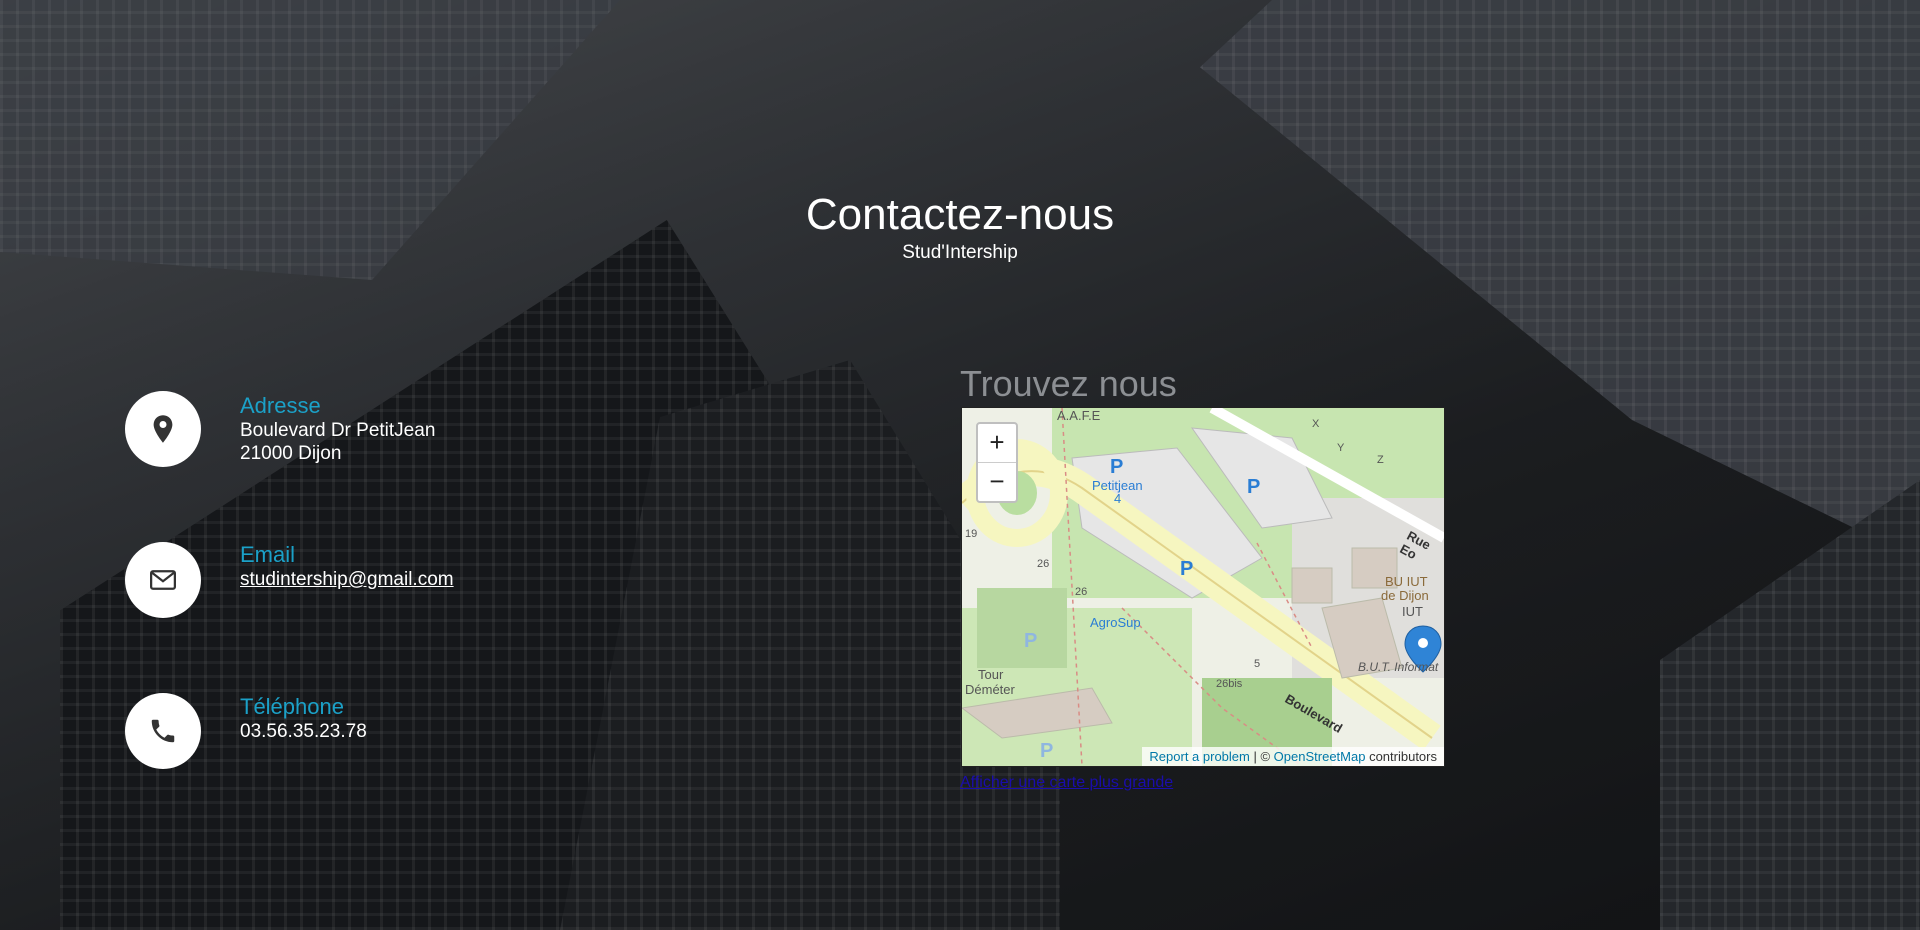  Describe the element at coordinates (1406, 581) in the screenshot. I see `map-label: BU IUT` at that location.